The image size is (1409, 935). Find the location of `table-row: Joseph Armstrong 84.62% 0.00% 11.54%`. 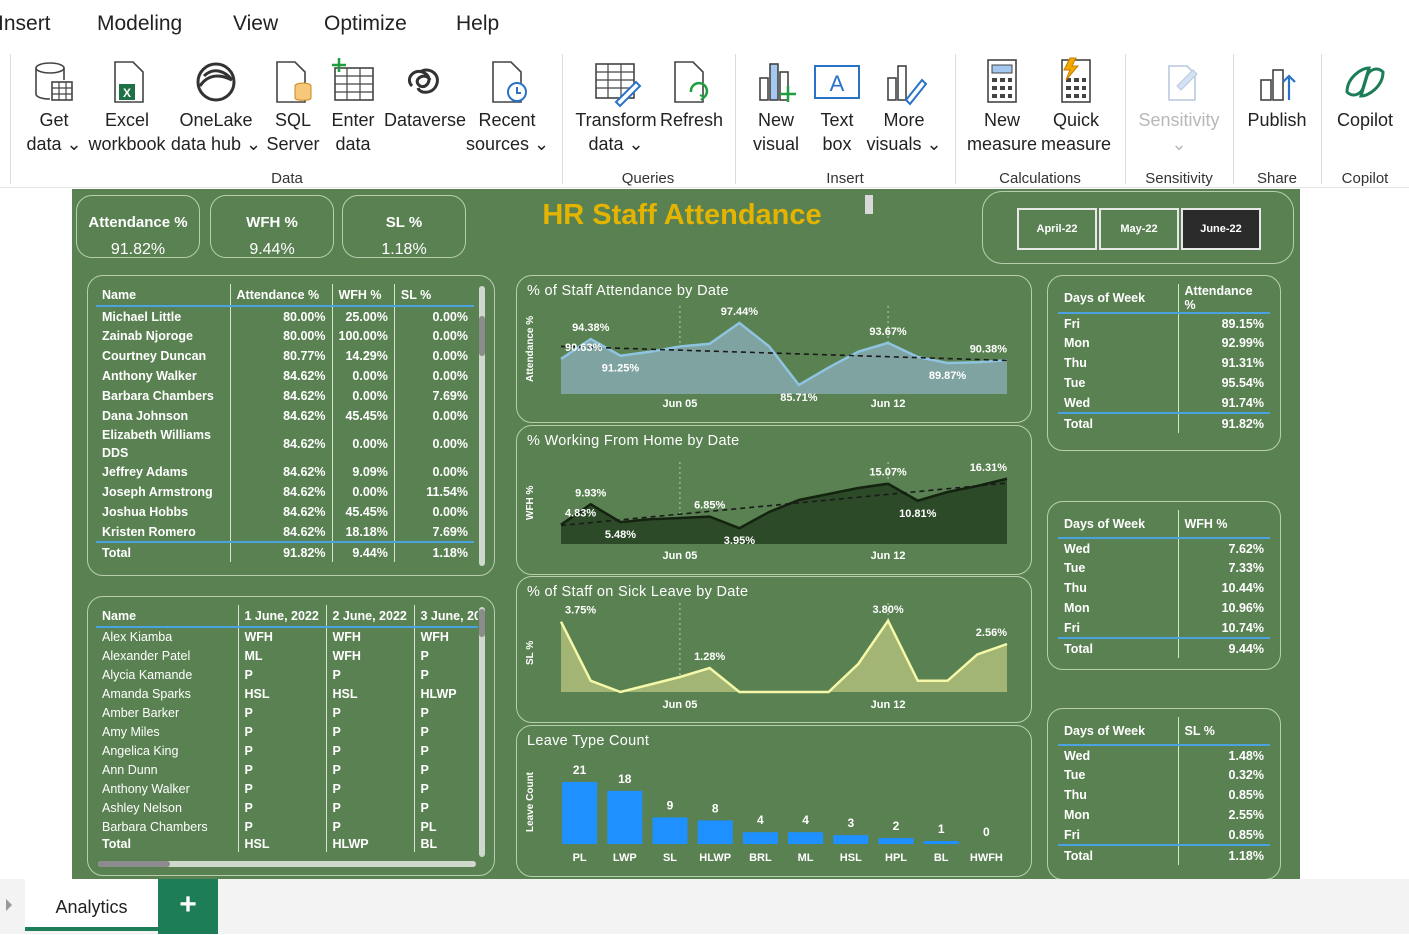

table-row: Joseph Armstrong 84.62% 0.00% 11.54% is located at coordinates (285, 492).